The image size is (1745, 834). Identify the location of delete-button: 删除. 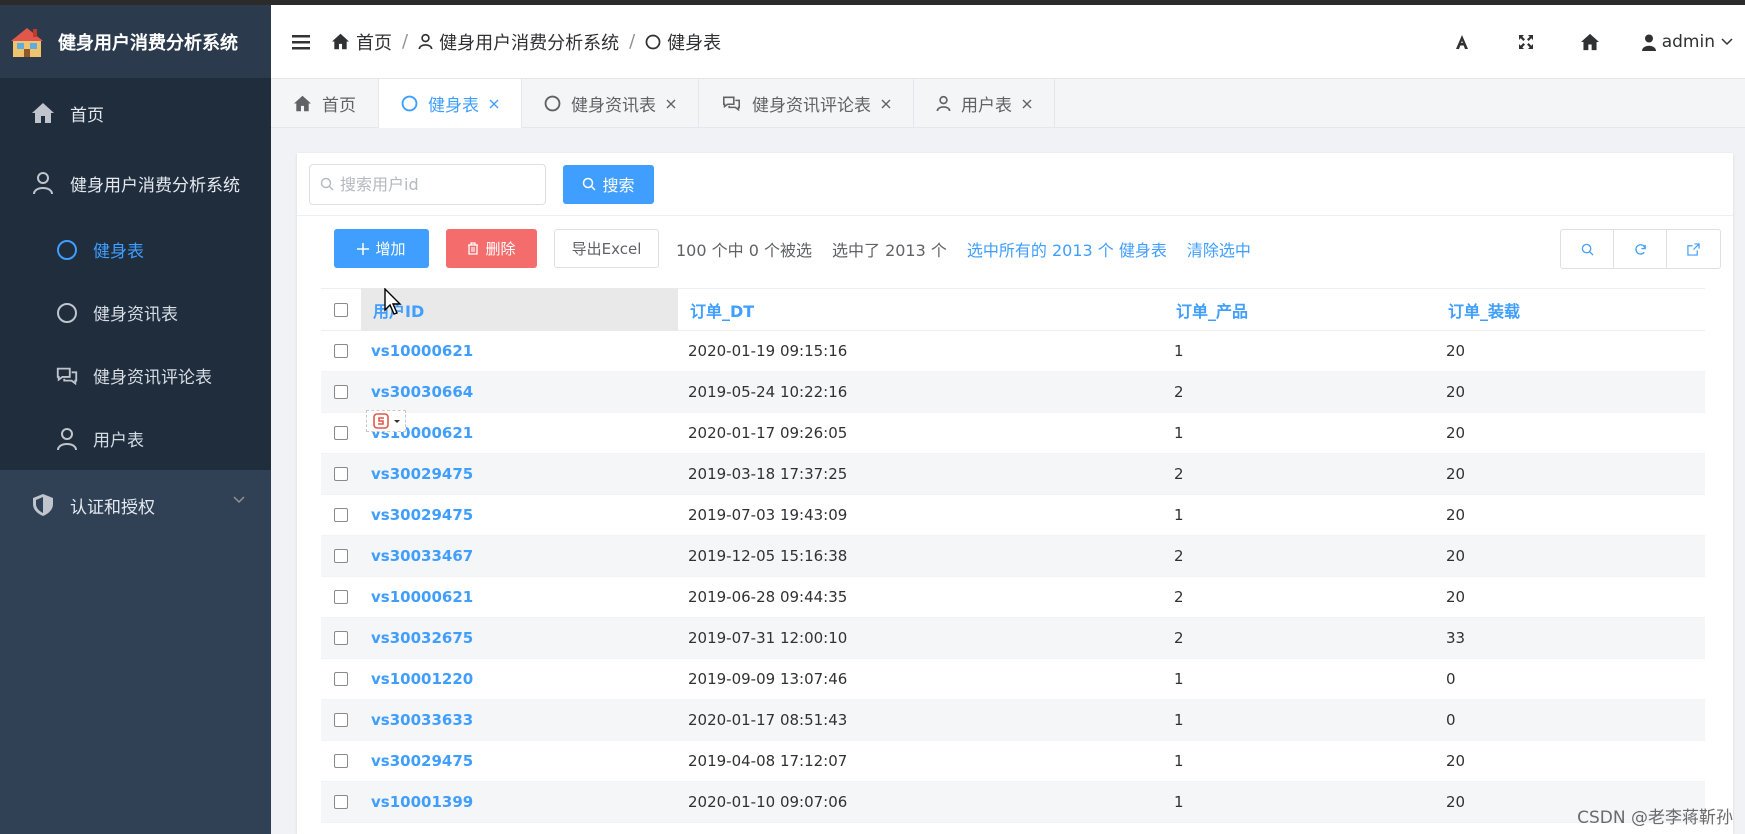
(491, 248).